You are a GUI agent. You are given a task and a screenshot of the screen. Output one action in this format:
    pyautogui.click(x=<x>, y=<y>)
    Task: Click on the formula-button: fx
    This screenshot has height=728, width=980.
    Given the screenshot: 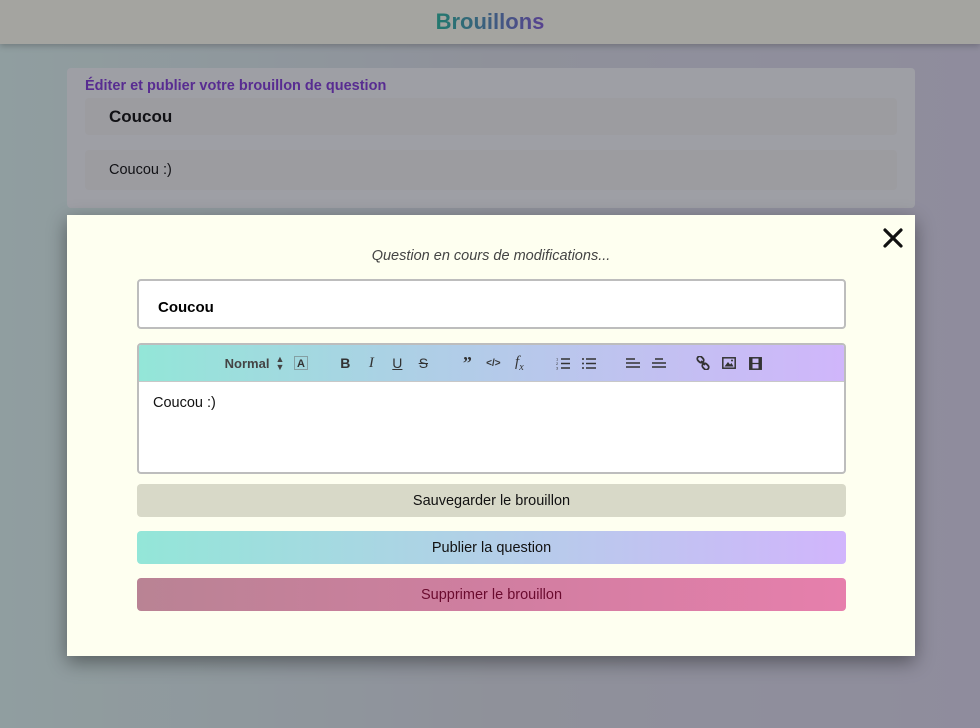 What is the action you would take?
    pyautogui.click(x=519, y=363)
    